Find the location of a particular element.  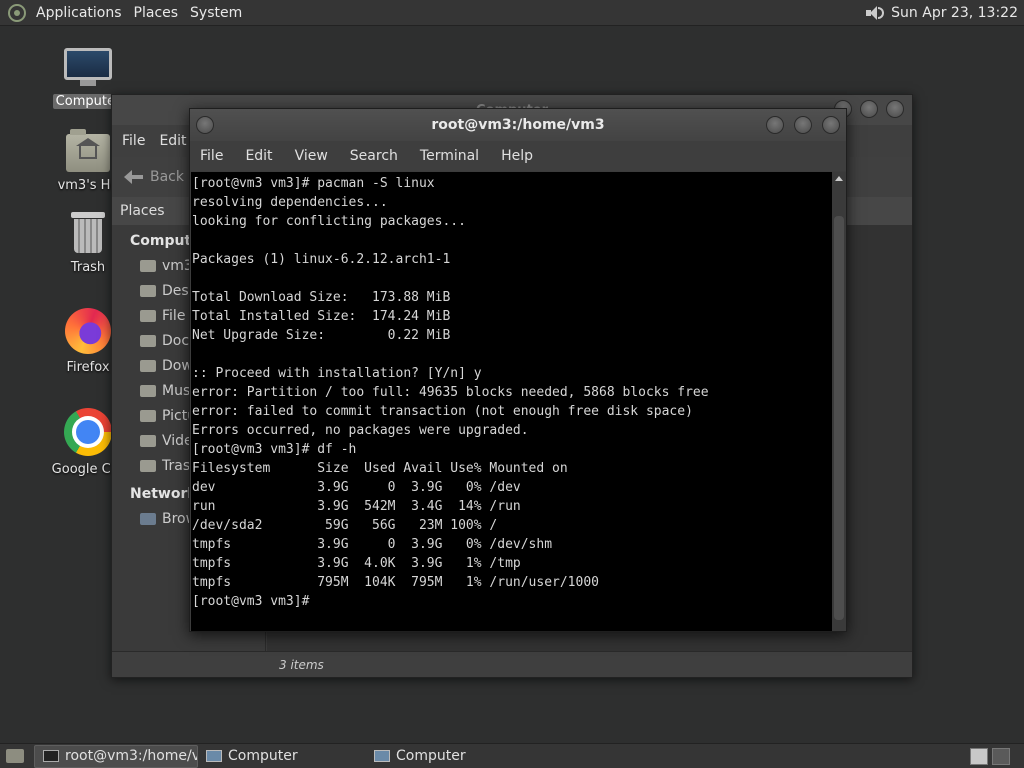

terminal-scrollbar is located at coordinates (839, 401).